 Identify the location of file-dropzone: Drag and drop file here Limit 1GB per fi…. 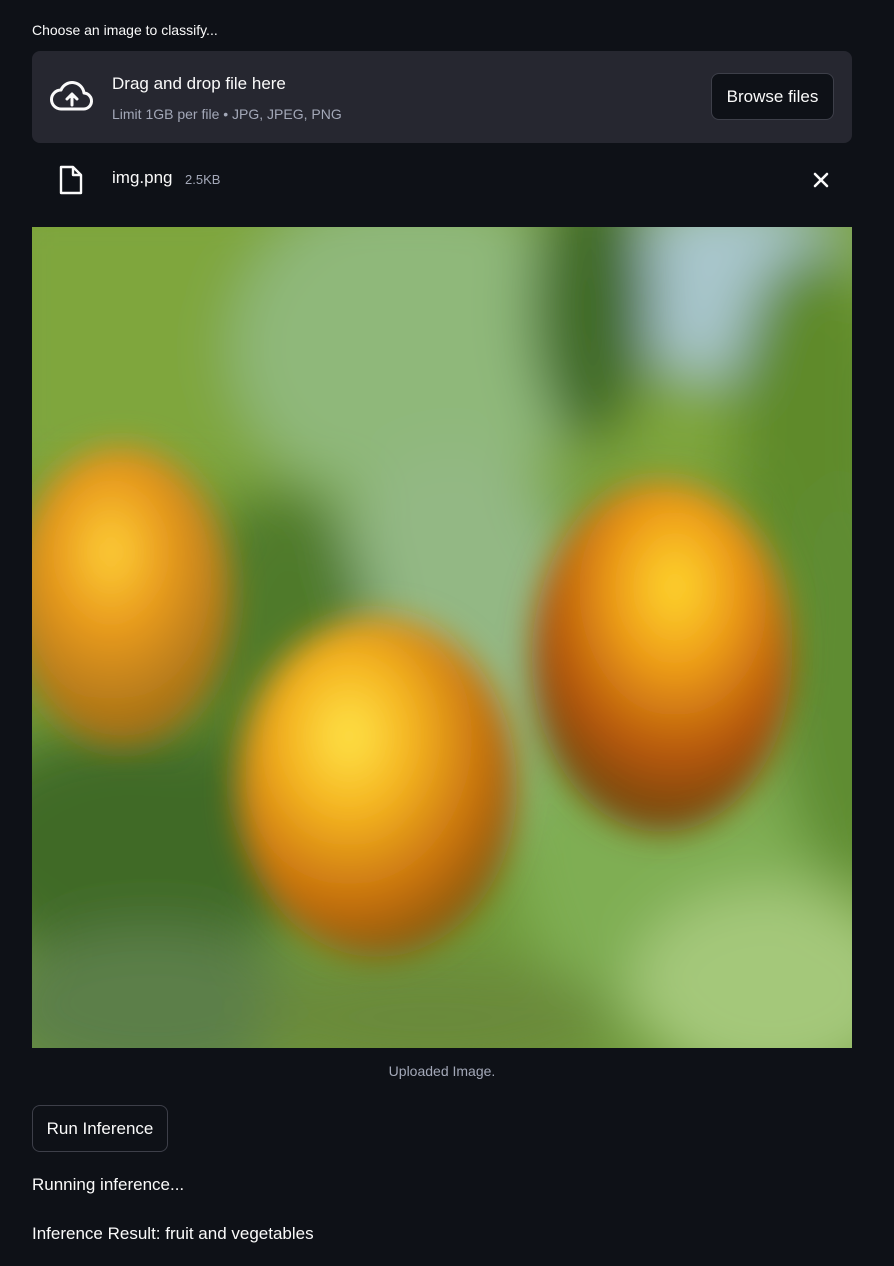
(442, 97).